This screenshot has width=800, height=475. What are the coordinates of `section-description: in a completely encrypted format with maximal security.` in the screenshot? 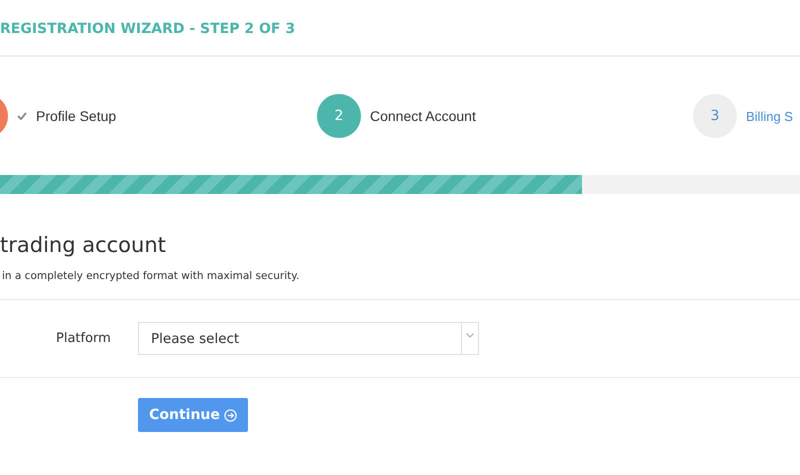 It's located at (400, 285).